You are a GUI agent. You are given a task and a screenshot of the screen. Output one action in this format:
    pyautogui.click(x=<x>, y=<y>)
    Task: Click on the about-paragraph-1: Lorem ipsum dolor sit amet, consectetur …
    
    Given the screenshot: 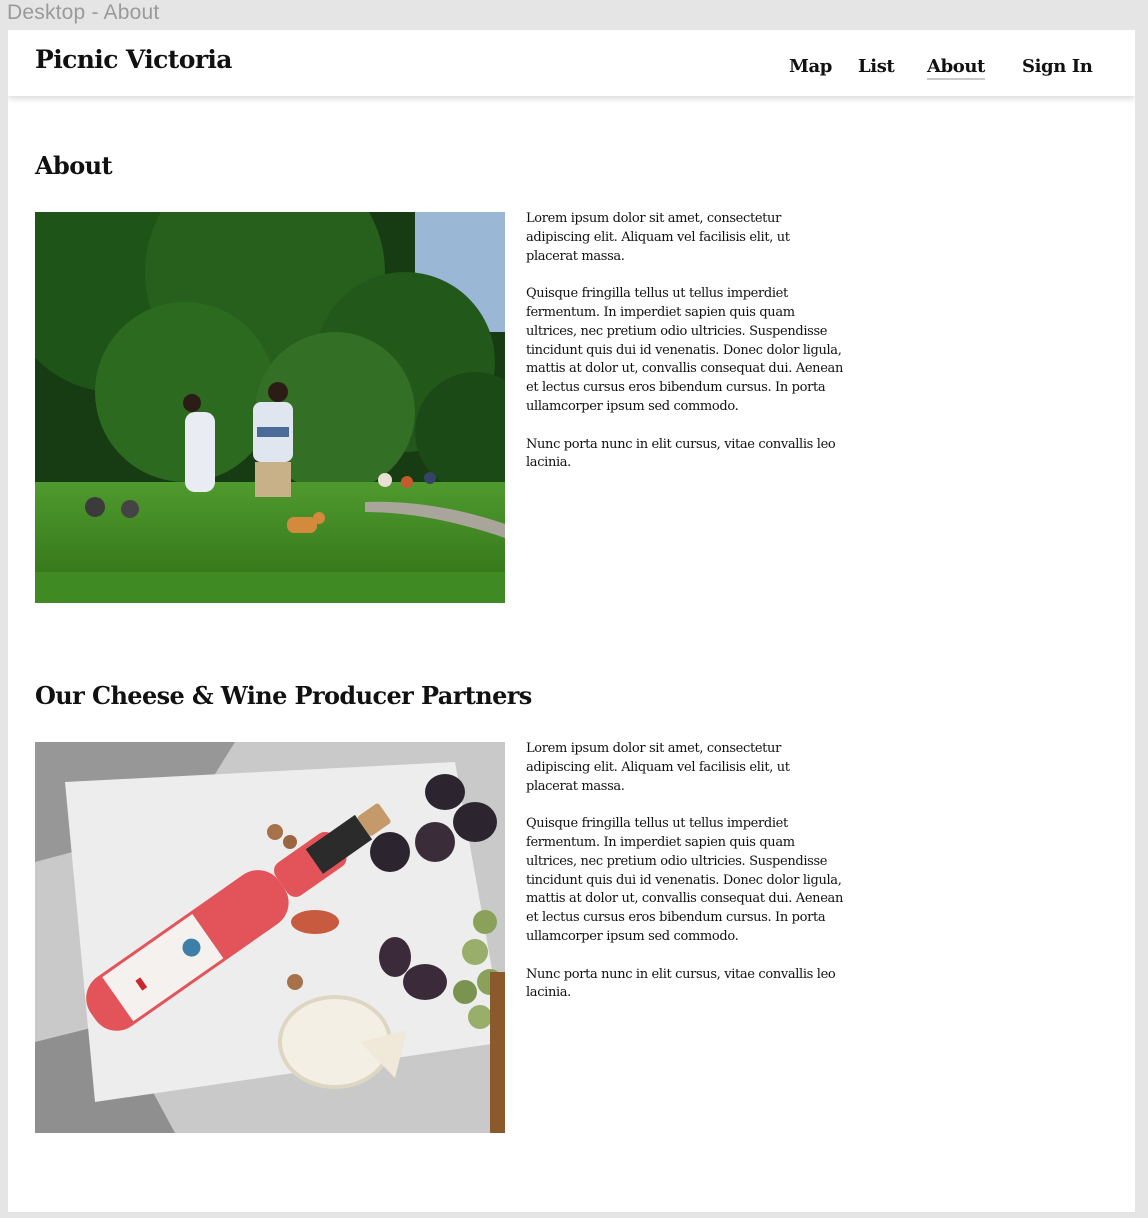 What is the action you would take?
    pyautogui.click(x=658, y=237)
    